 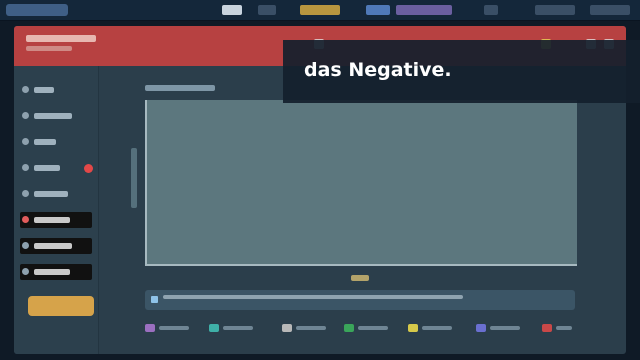 What do you see at coordinates (56, 210) in the screenshot?
I see `sidebar` at bounding box center [56, 210].